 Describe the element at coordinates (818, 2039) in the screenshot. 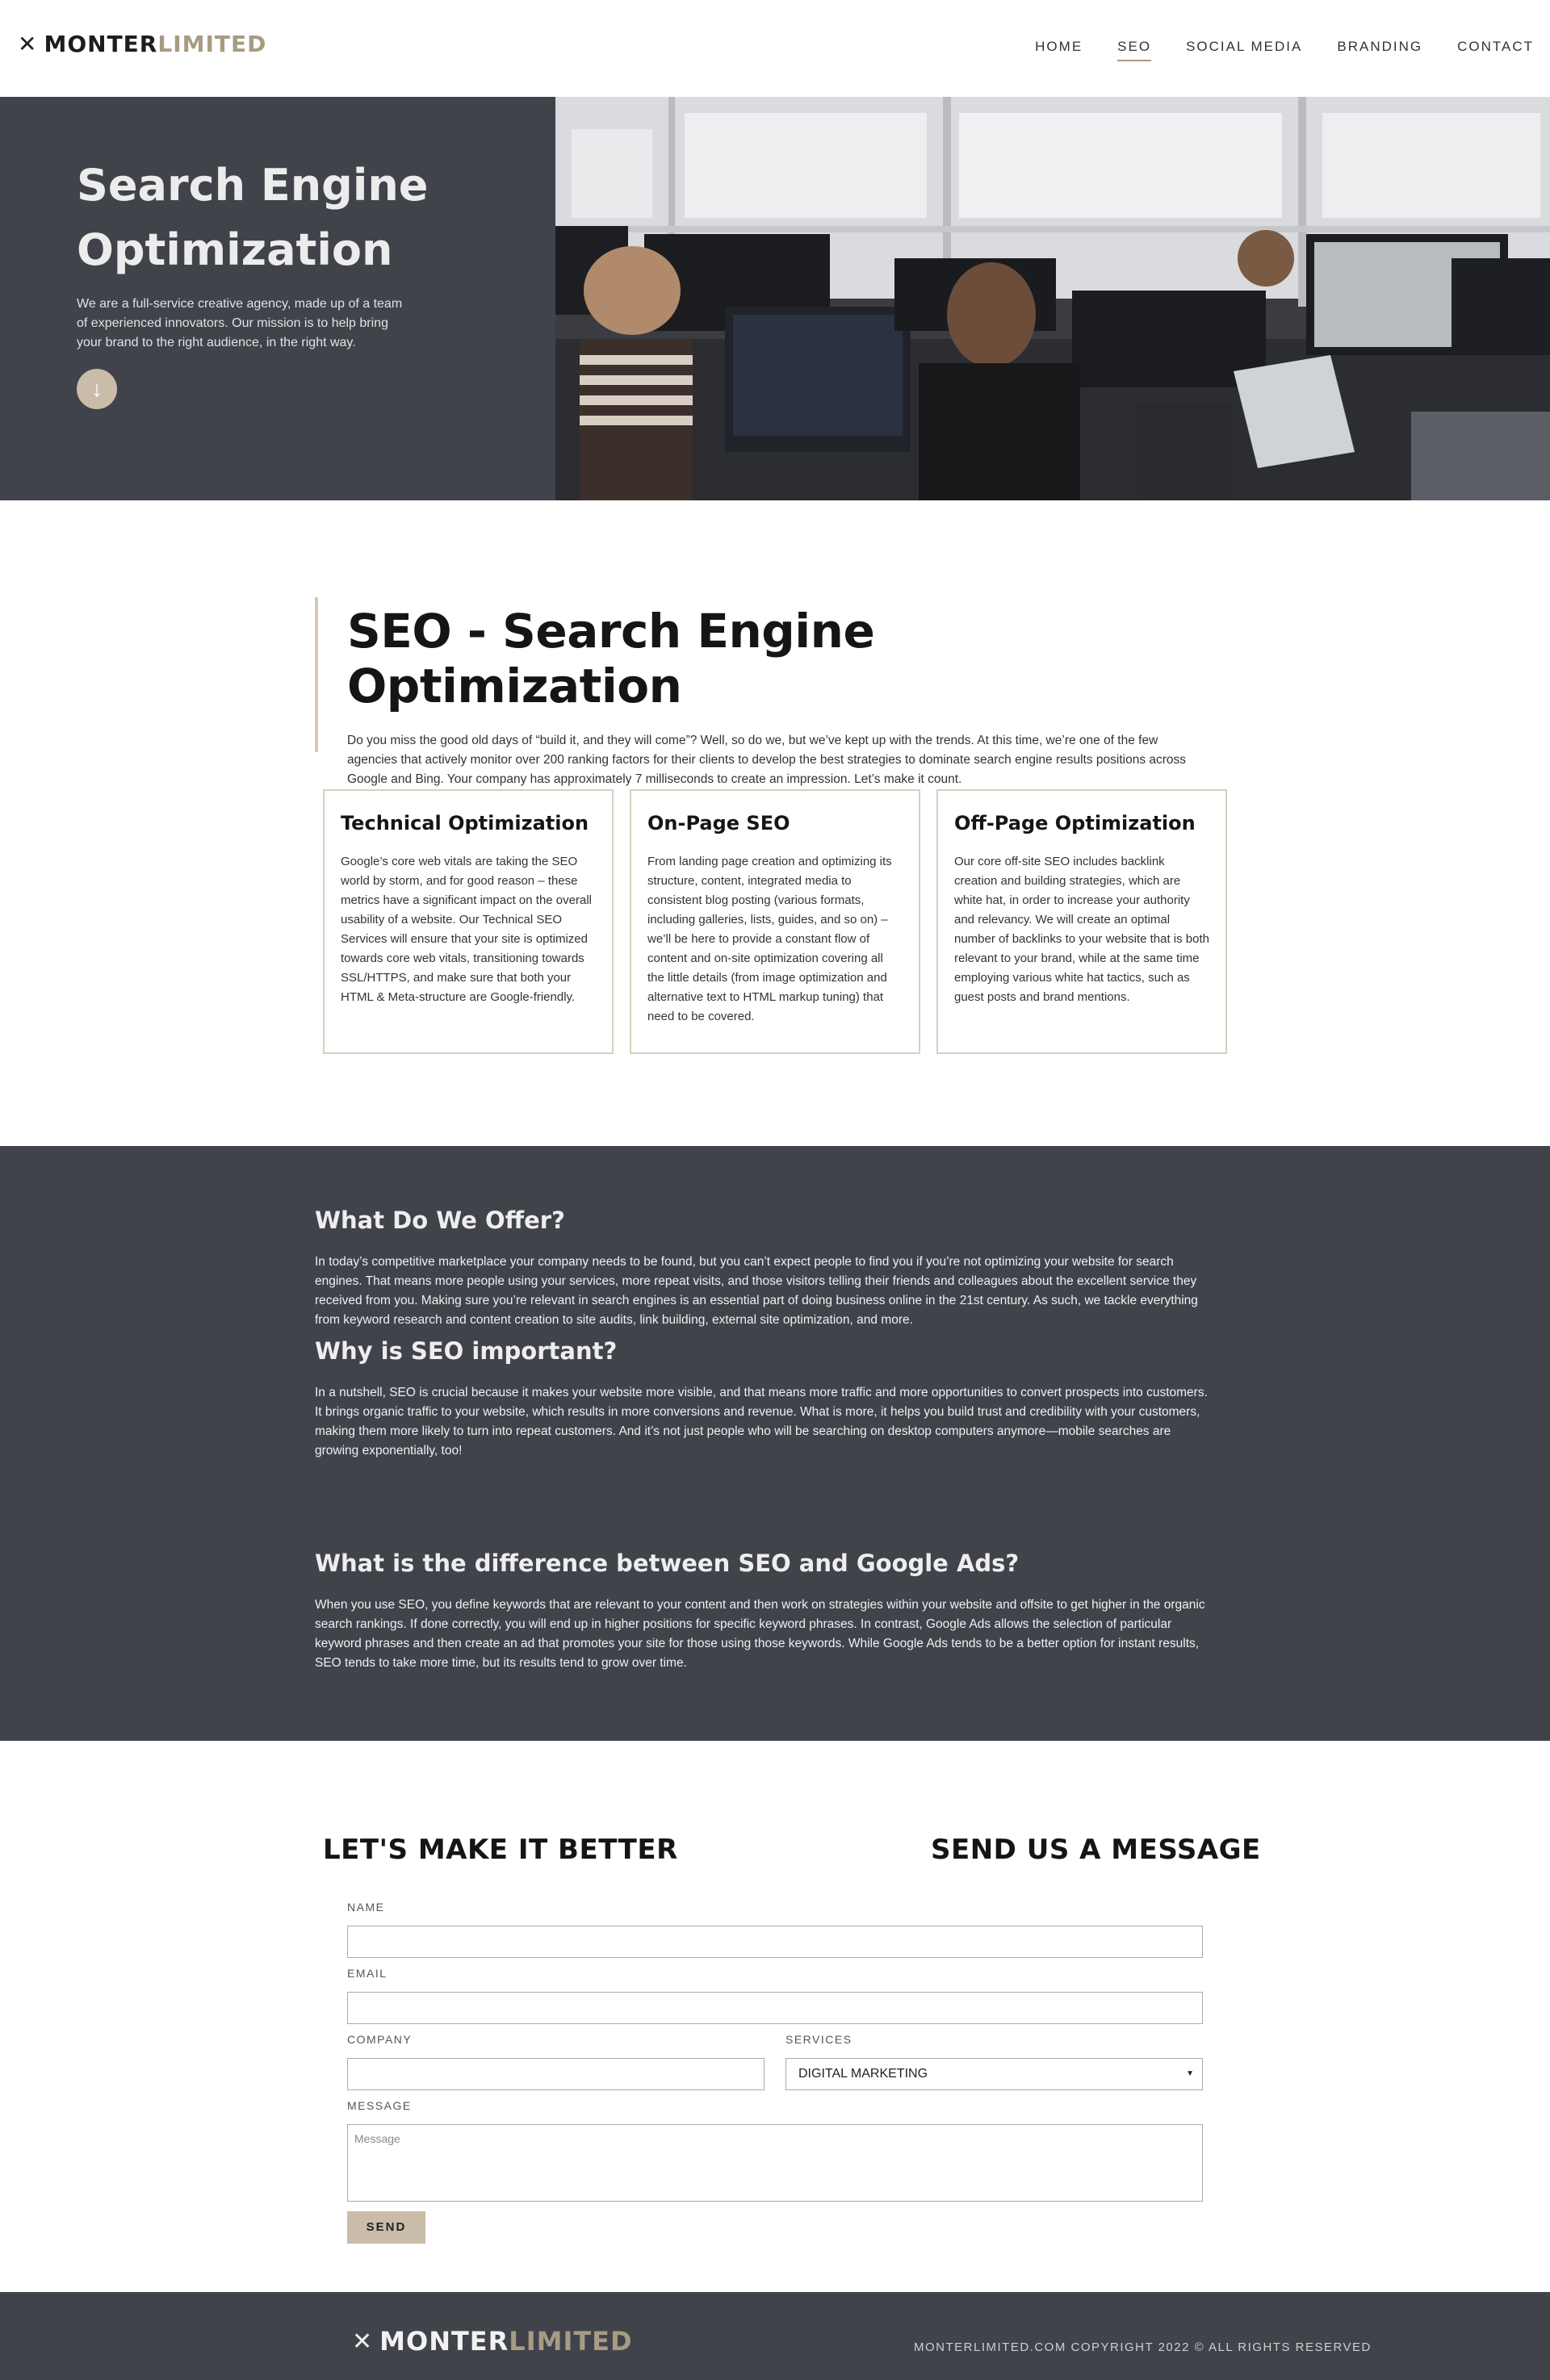

I see `services-label: SERVICES` at that location.